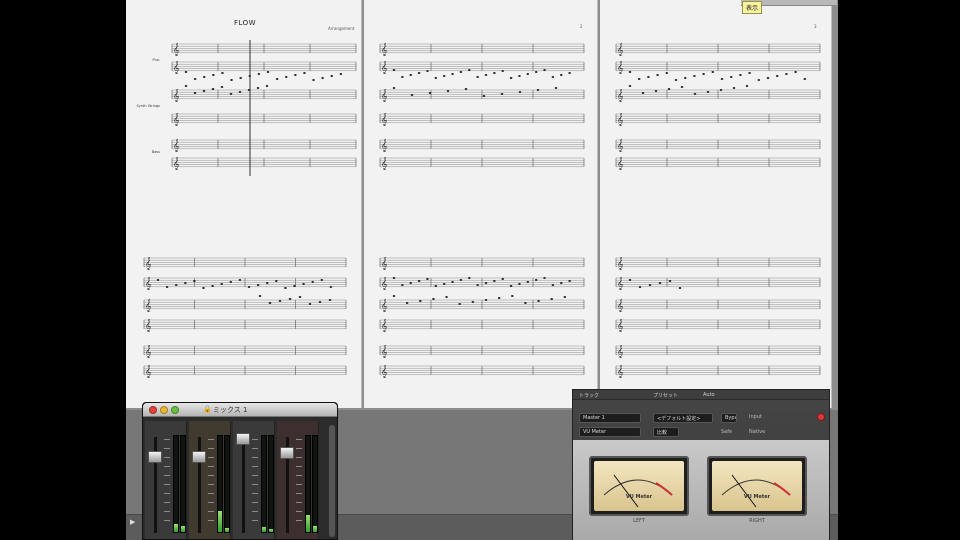 This screenshot has height=540, width=960. Describe the element at coordinates (665, 395) in the screenshot. I see `menu-preset: プリセット` at that location.